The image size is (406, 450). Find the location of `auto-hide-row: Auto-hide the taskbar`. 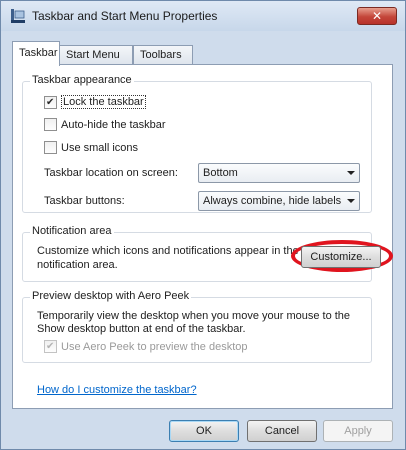

auto-hide-row: Auto-hide the taskbar is located at coordinates (105, 124).